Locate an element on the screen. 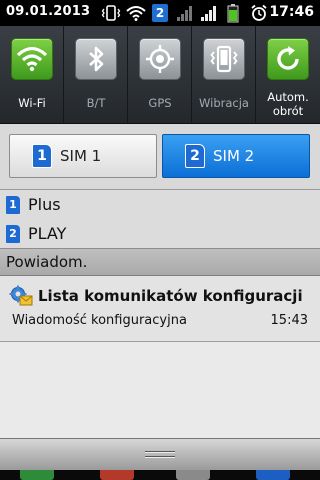 The image size is (320, 480). vibration-toggle: Wibracja is located at coordinates (224, 75).